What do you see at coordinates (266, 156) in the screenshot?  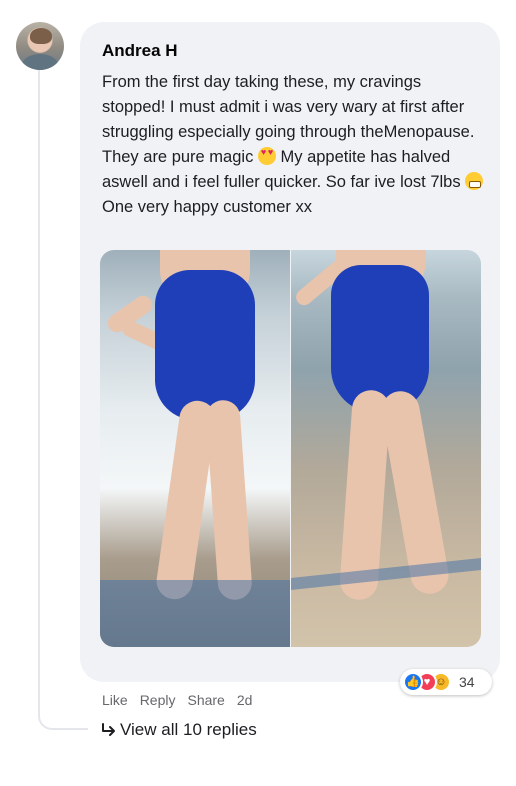 I see `heart-eyes-emoji-icon` at bounding box center [266, 156].